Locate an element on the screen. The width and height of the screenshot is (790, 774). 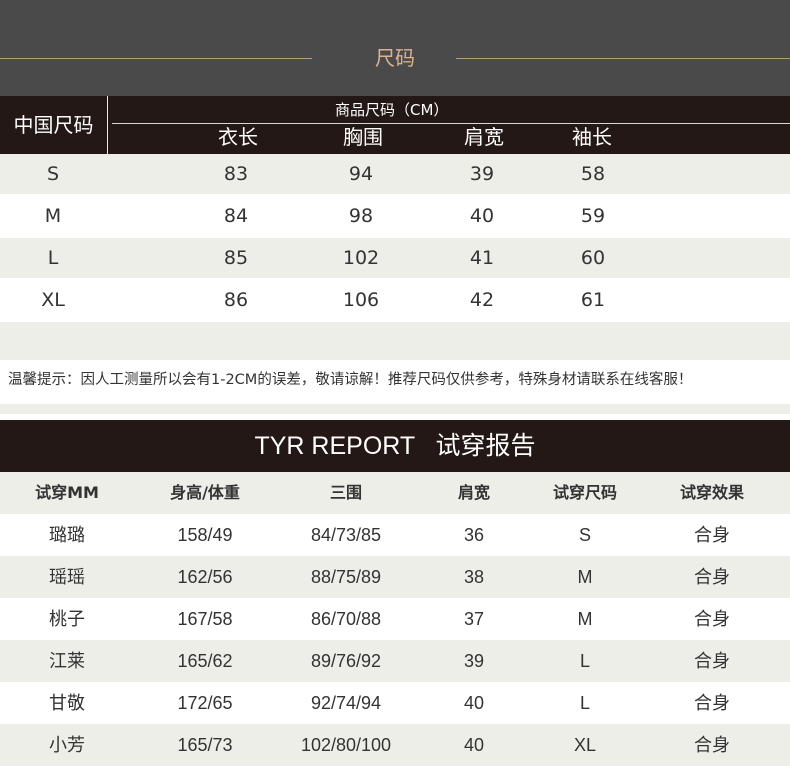
value-cell: 59 is located at coordinates (593, 216).